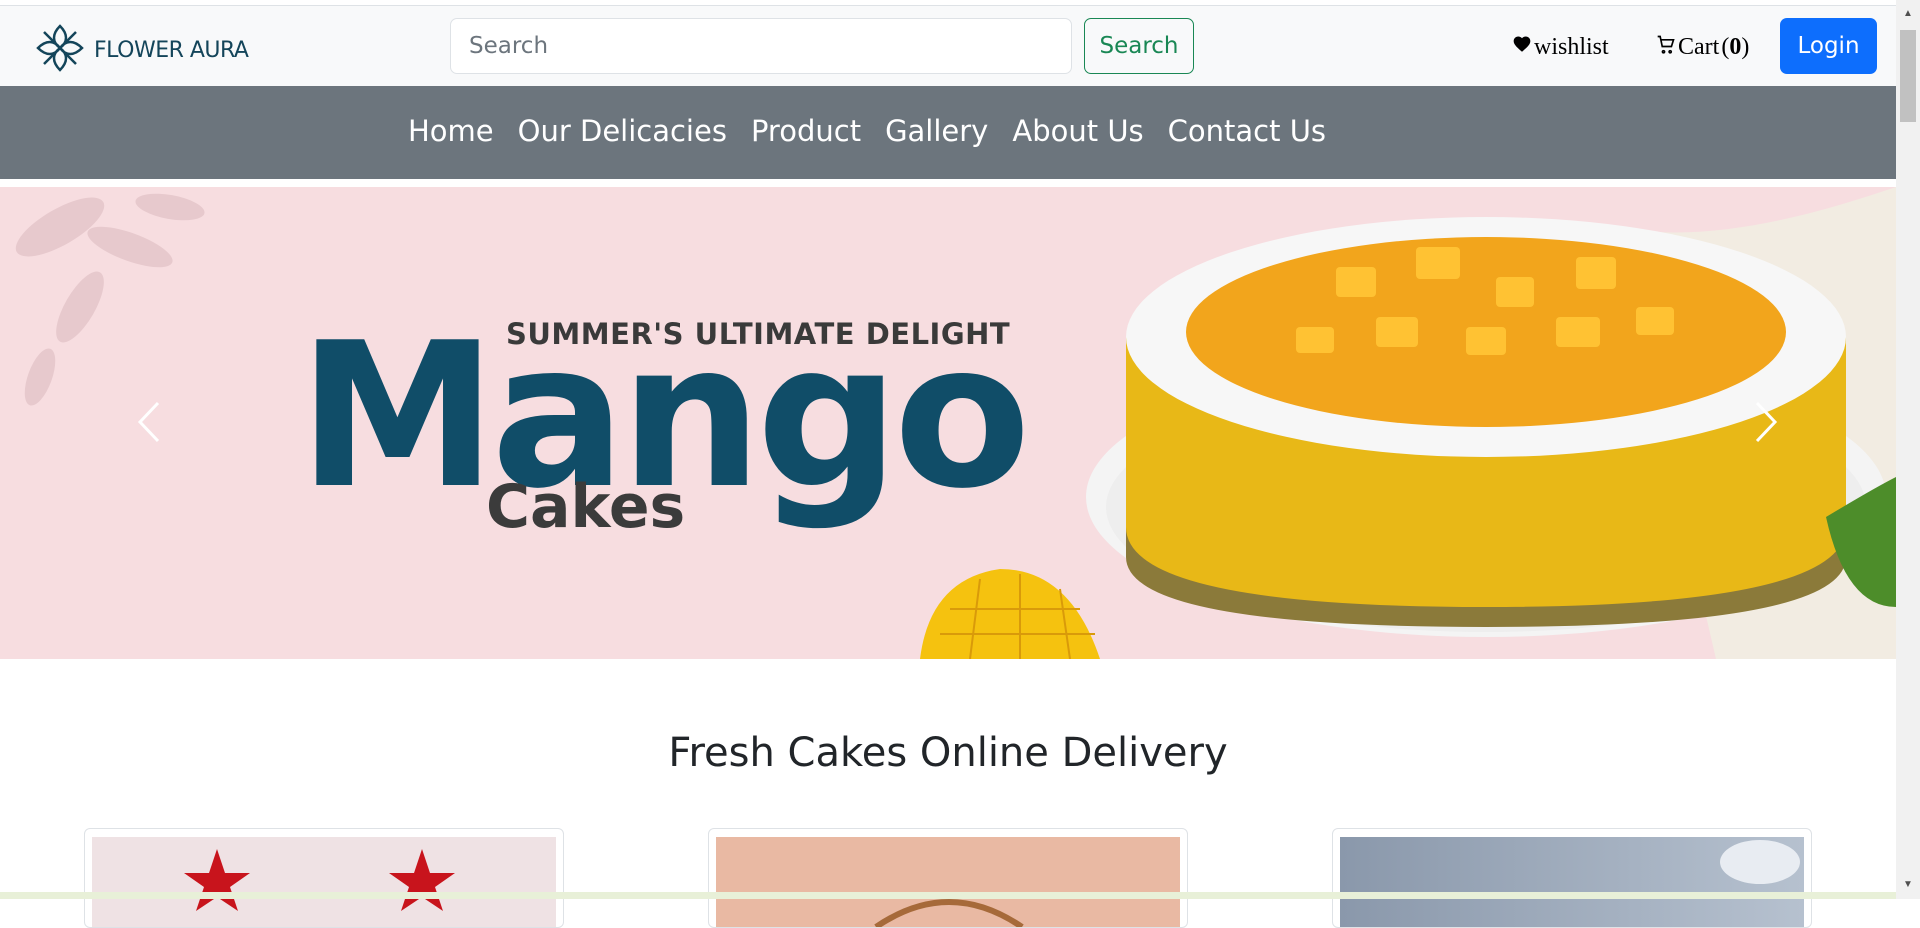 The width and height of the screenshot is (1920, 928). I want to click on carousel-prev-button, so click(150, 422).